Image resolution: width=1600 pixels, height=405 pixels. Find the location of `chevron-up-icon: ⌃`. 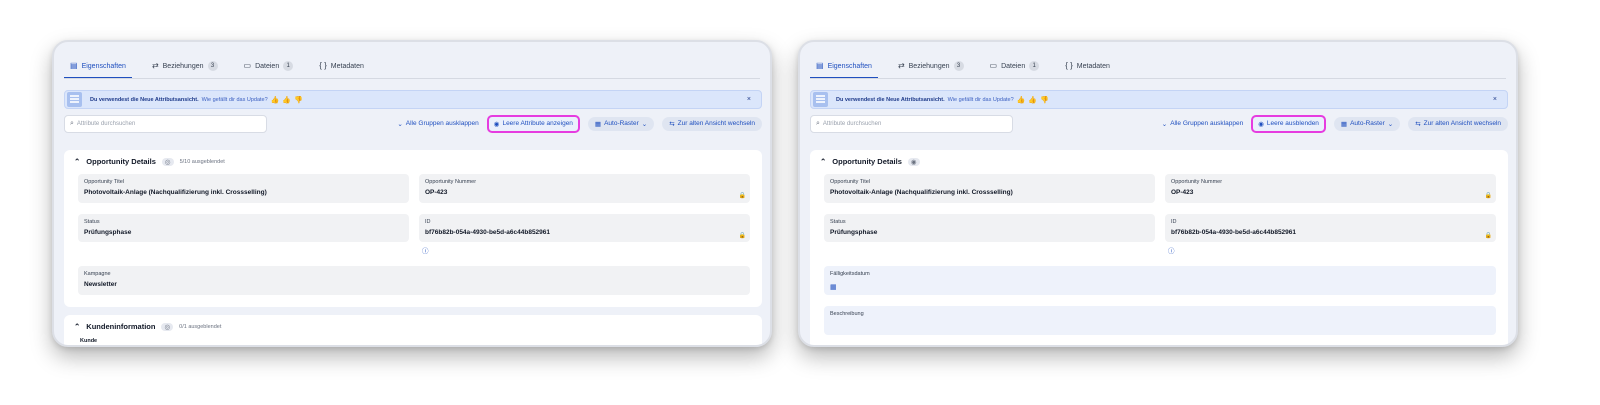

chevron-up-icon: ⌃ is located at coordinates (77, 161).